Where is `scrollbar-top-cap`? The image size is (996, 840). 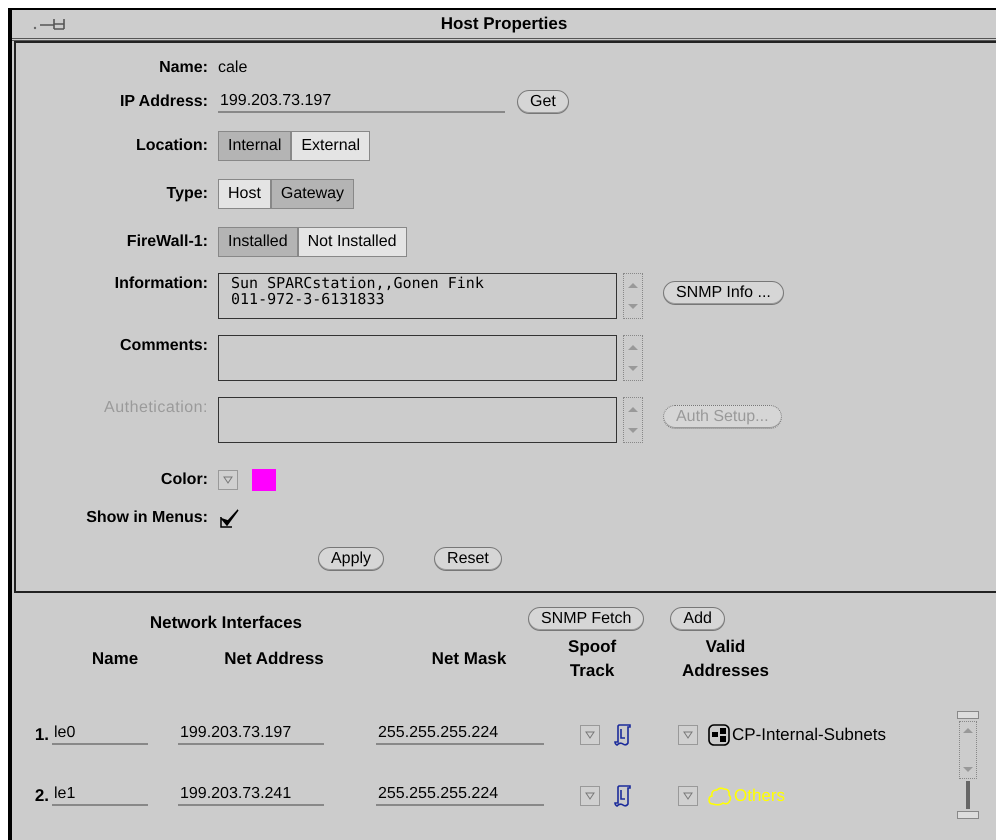
scrollbar-top-cap is located at coordinates (968, 715).